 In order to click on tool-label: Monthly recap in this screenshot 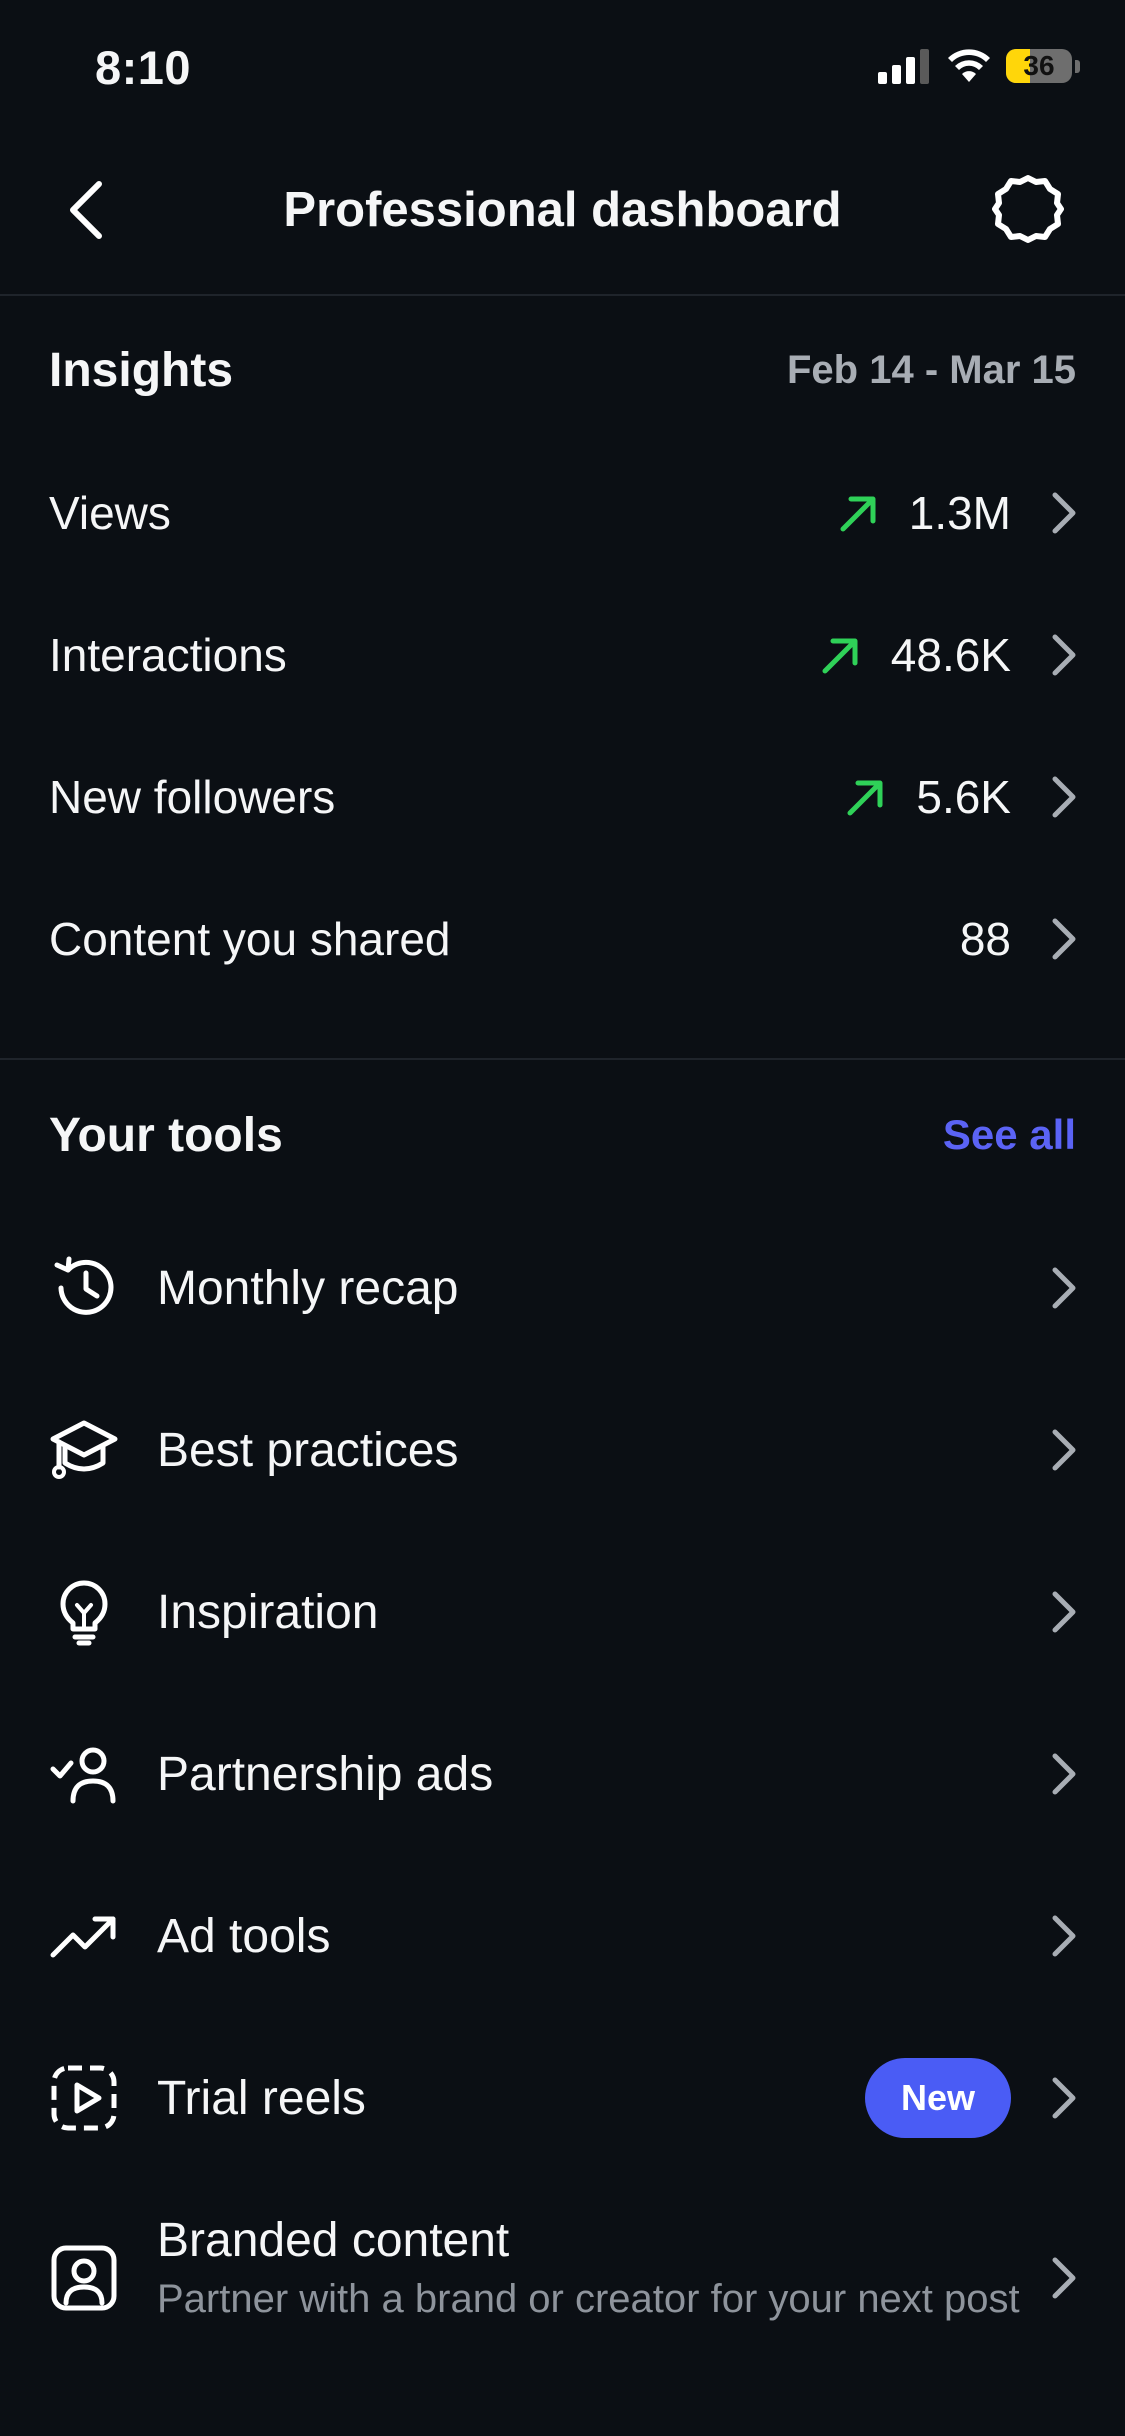, I will do `click(308, 1288)`.